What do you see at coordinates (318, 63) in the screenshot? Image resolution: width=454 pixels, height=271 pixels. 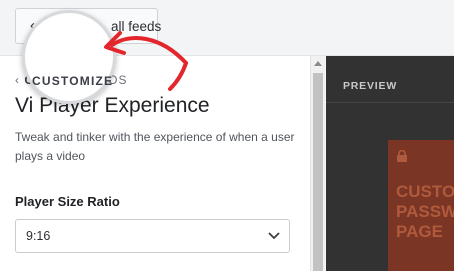 I see `scroll-up-arrow-icon` at bounding box center [318, 63].